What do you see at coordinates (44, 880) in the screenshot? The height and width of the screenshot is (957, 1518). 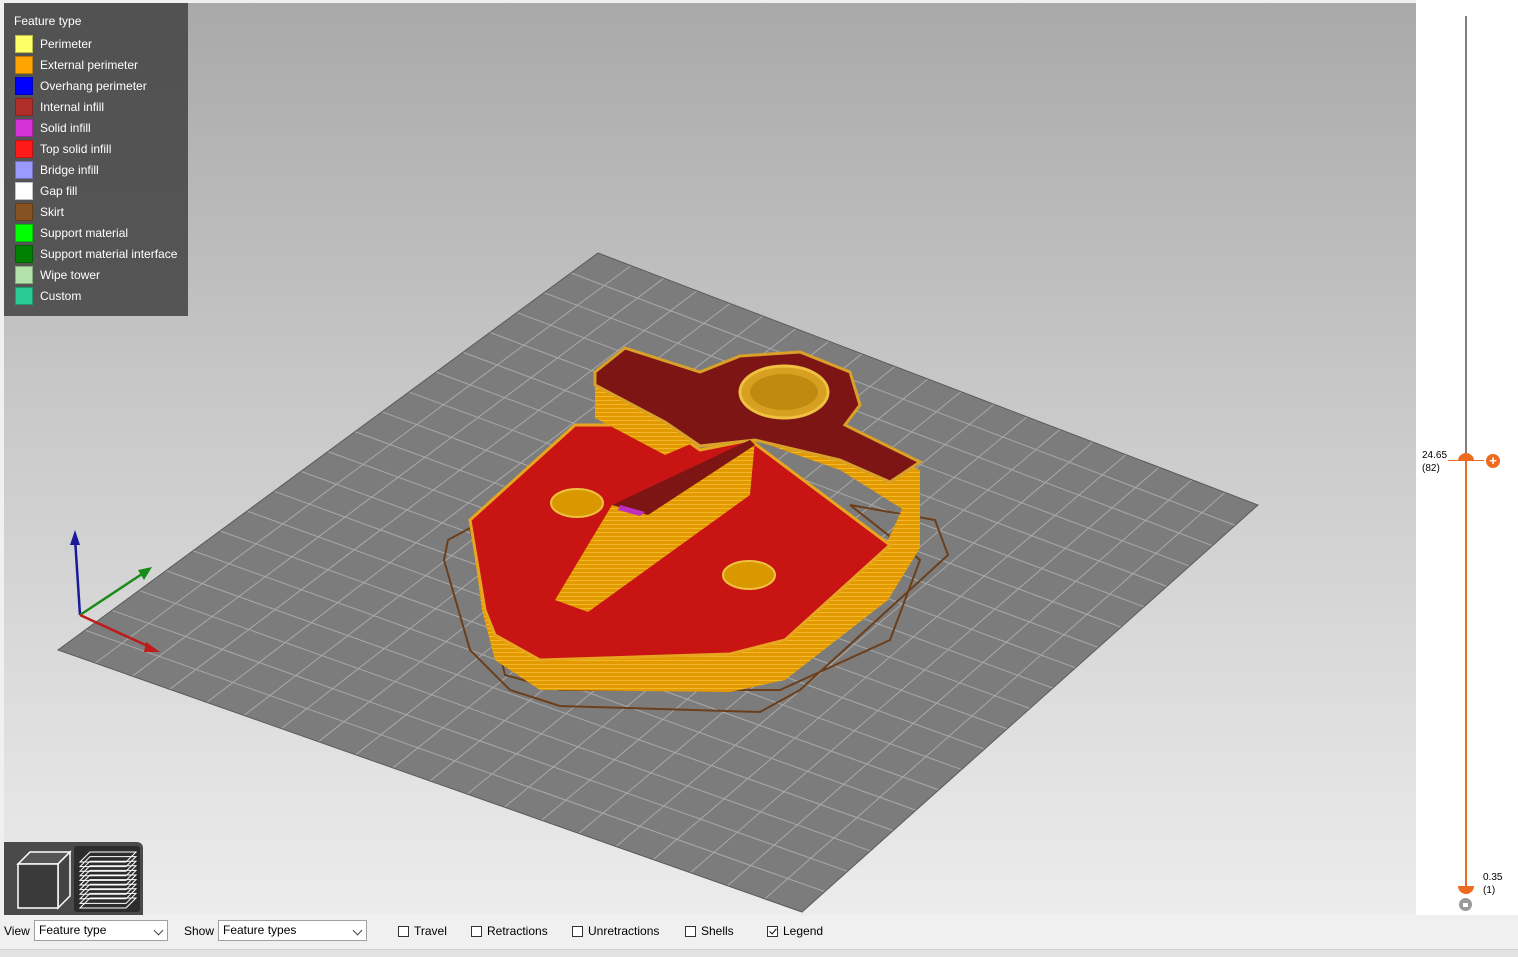 I see `3d-view-icon` at bounding box center [44, 880].